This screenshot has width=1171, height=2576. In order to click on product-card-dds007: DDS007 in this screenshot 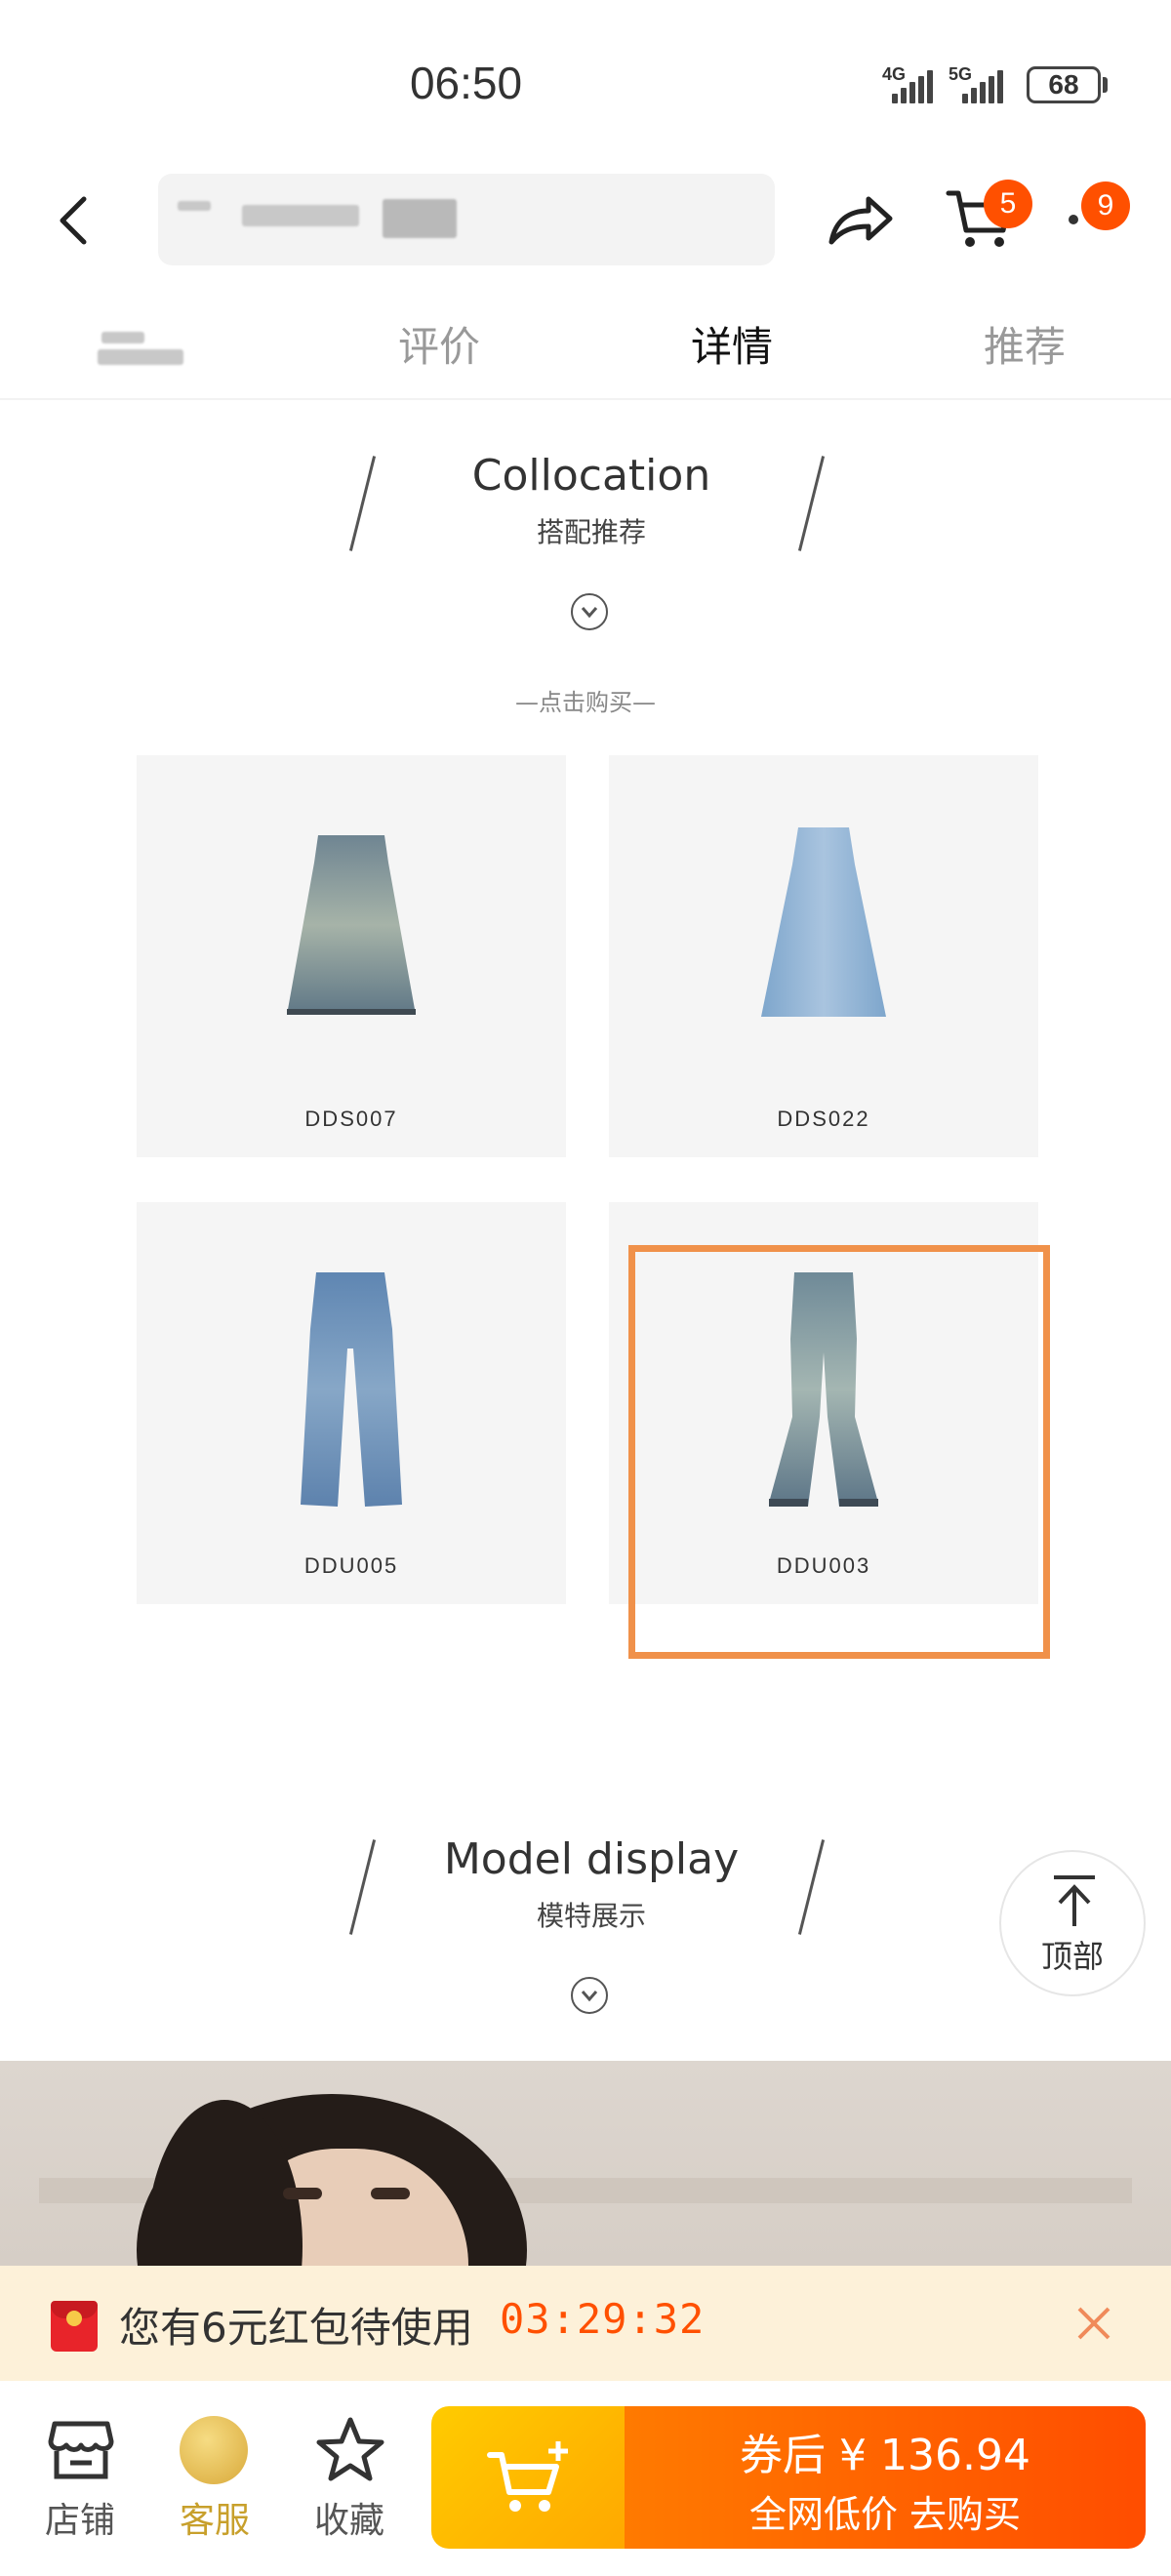, I will do `click(351, 956)`.